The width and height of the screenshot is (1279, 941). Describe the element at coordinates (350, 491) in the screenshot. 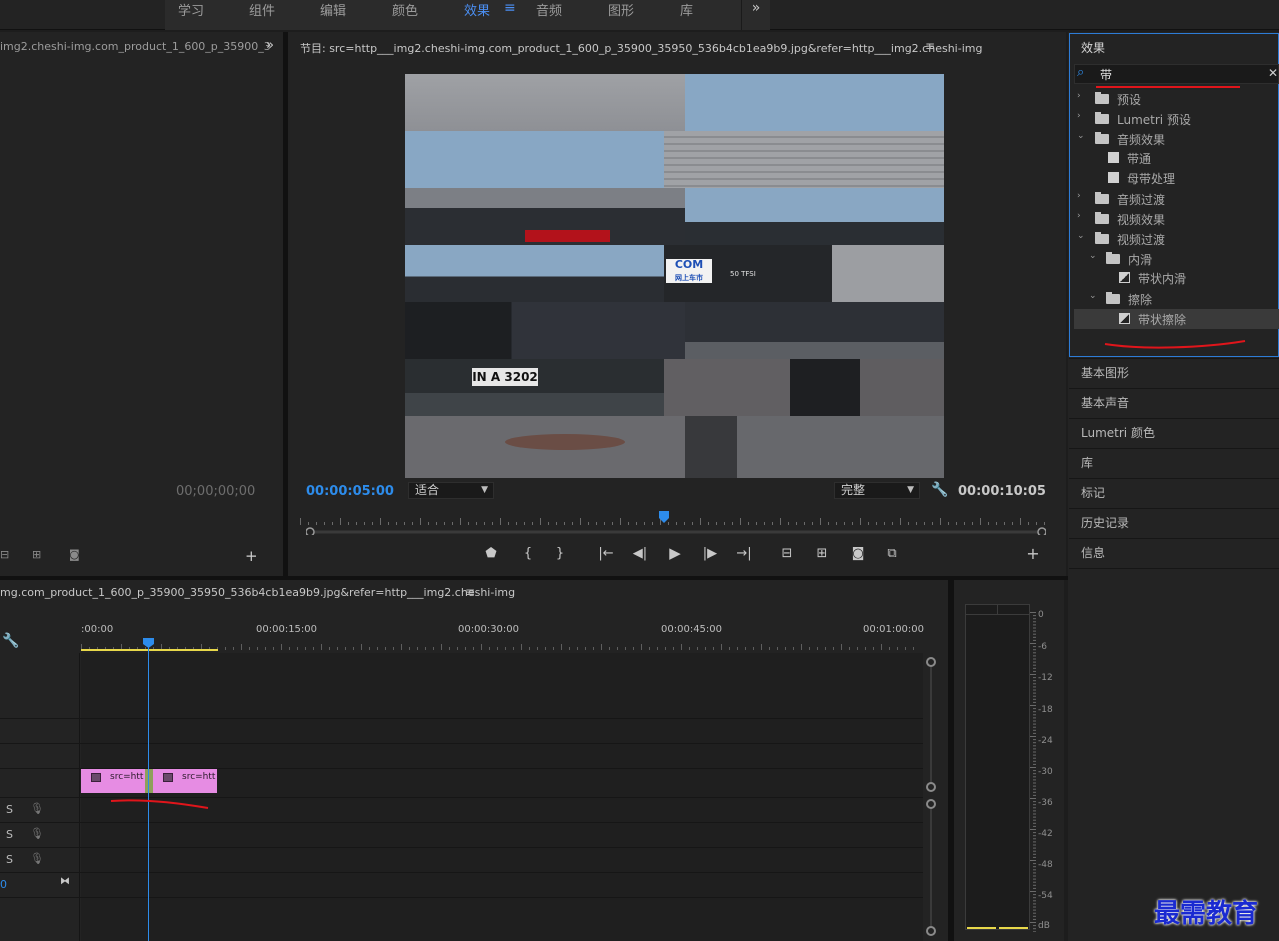

I see `playhead-timecode: 00:00:05:00` at that location.